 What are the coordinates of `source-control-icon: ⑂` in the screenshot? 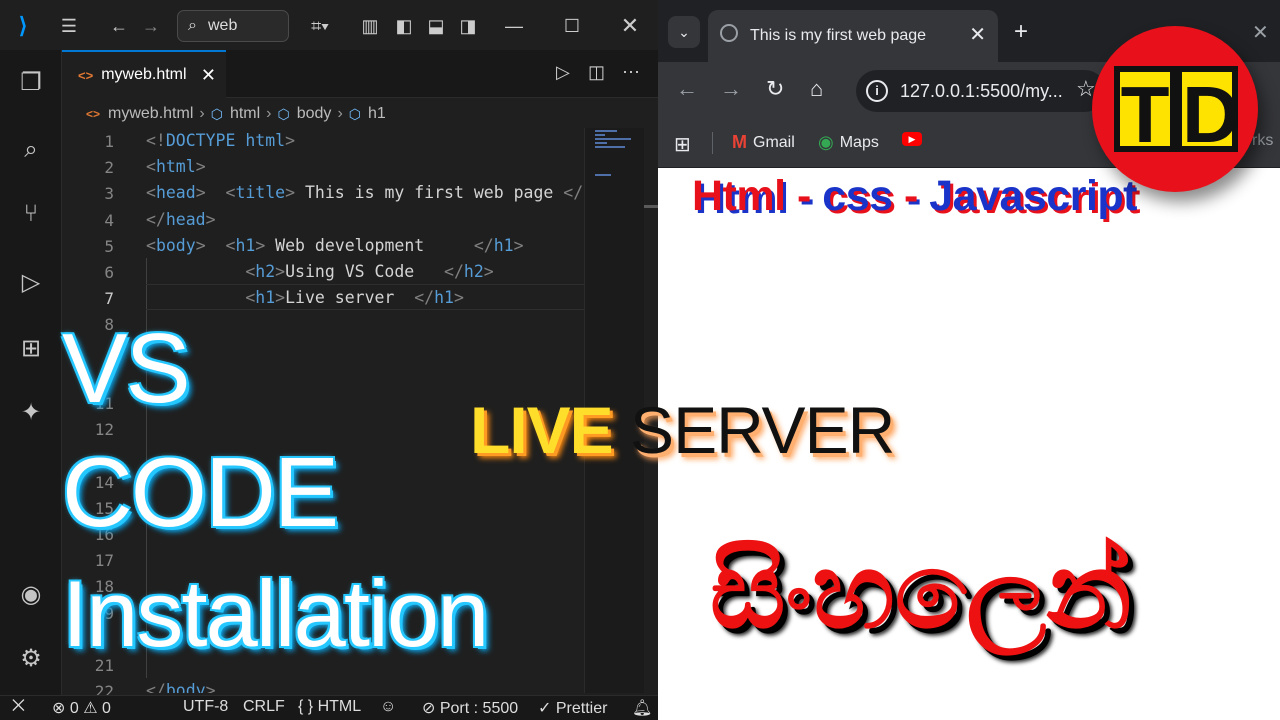 It's located at (31, 214).